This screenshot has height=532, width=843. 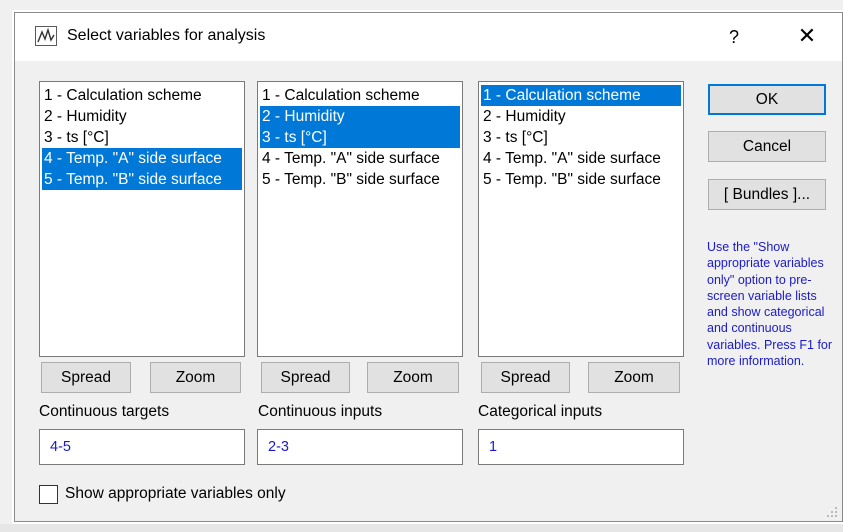 I want to click on categorical-inputs-field: 1, so click(x=581, y=447).